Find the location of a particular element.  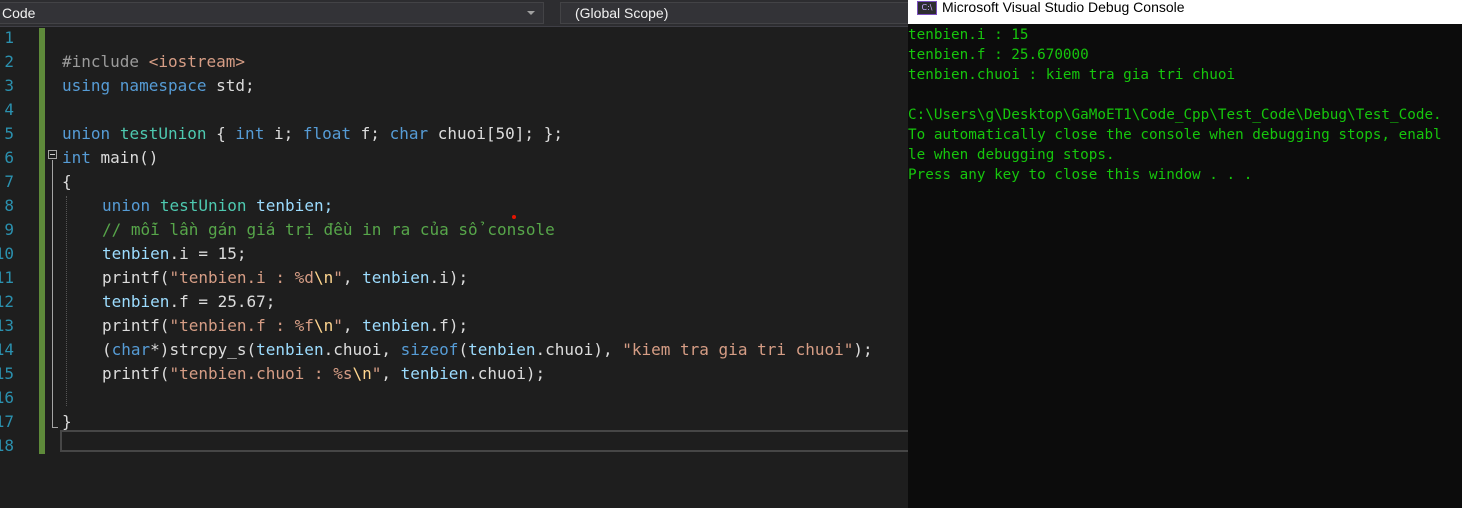

line-number: 14 is located at coordinates (7, 349).